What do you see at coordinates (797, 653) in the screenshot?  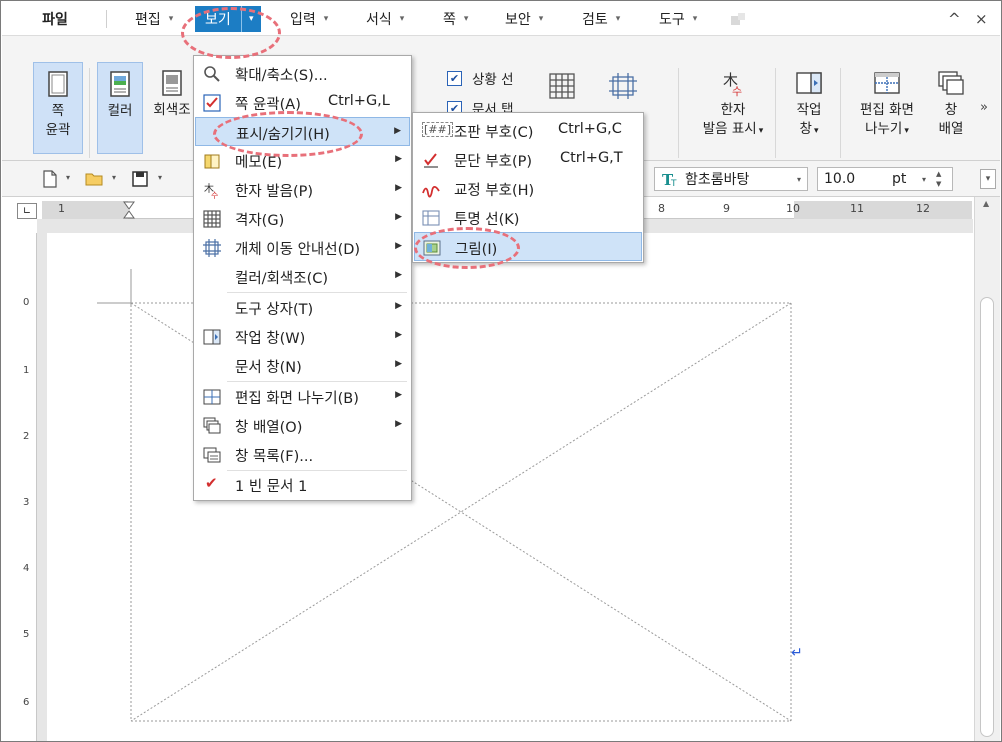 I see `paragraph-mark-icon: ↵` at bounding box center [797, 653].